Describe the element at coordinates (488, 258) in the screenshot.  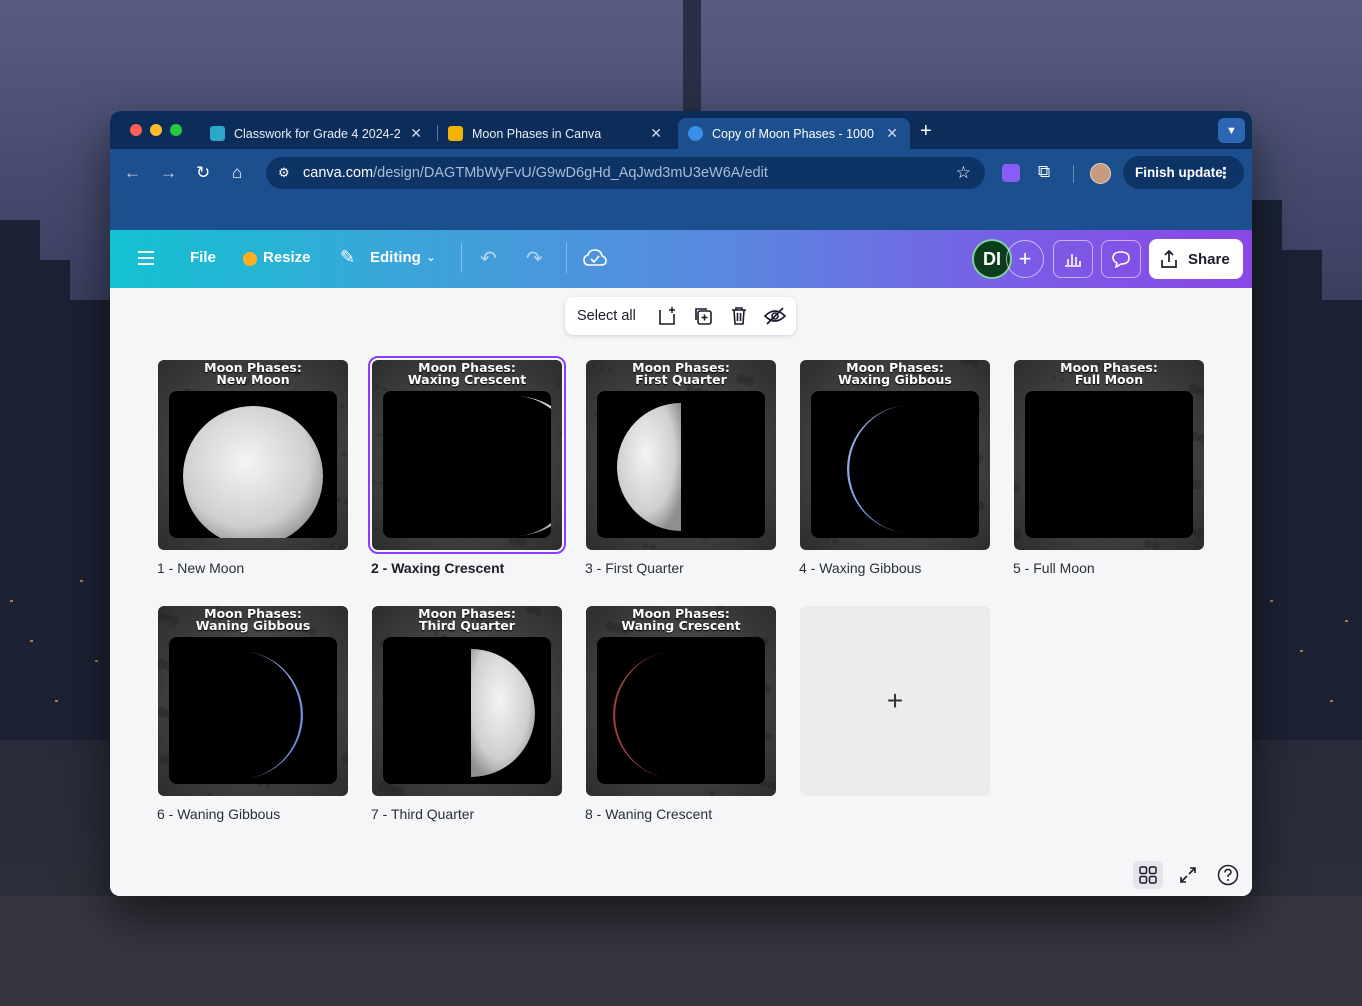
I see `undo-icon: ↶` at that location.